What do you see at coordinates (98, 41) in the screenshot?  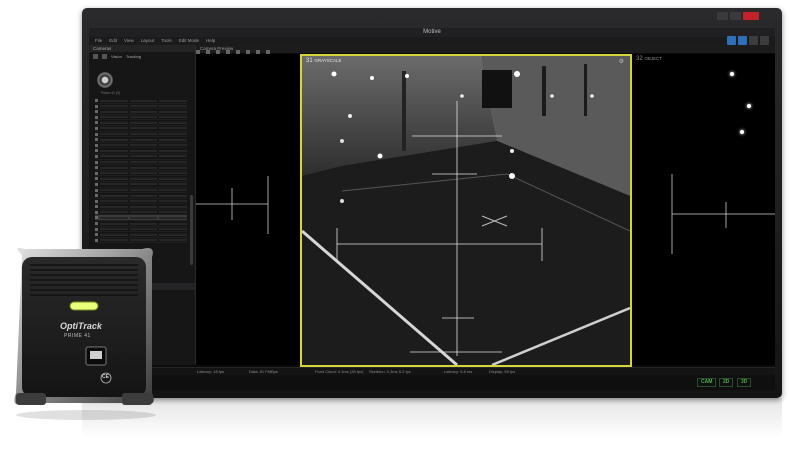 I see `menu-file: File` at bounding box center [98, 41].